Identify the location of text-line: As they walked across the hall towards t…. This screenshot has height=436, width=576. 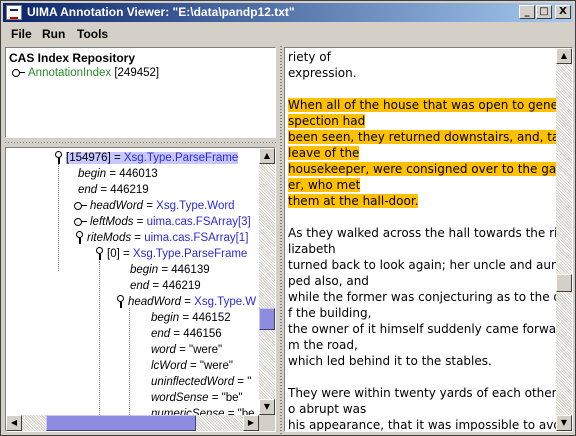
(430, 233).